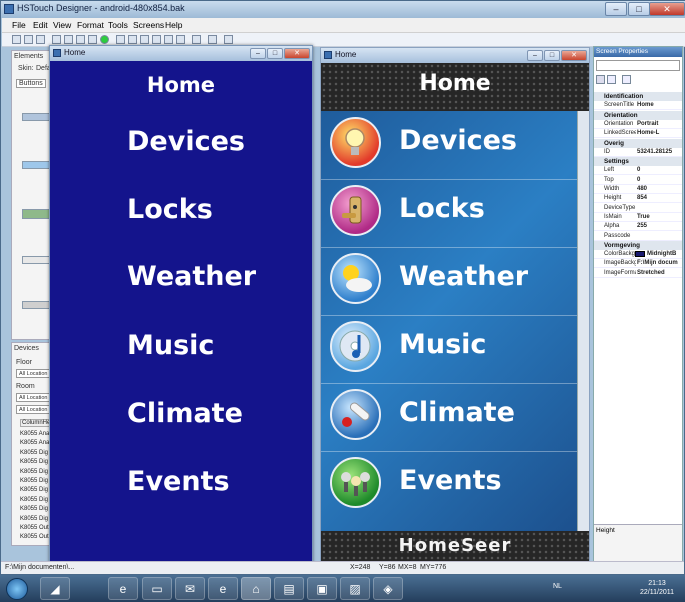 The height and width of the screenshot is (602, 685). I want to click on language-indicator: NL, so click(557, 586).